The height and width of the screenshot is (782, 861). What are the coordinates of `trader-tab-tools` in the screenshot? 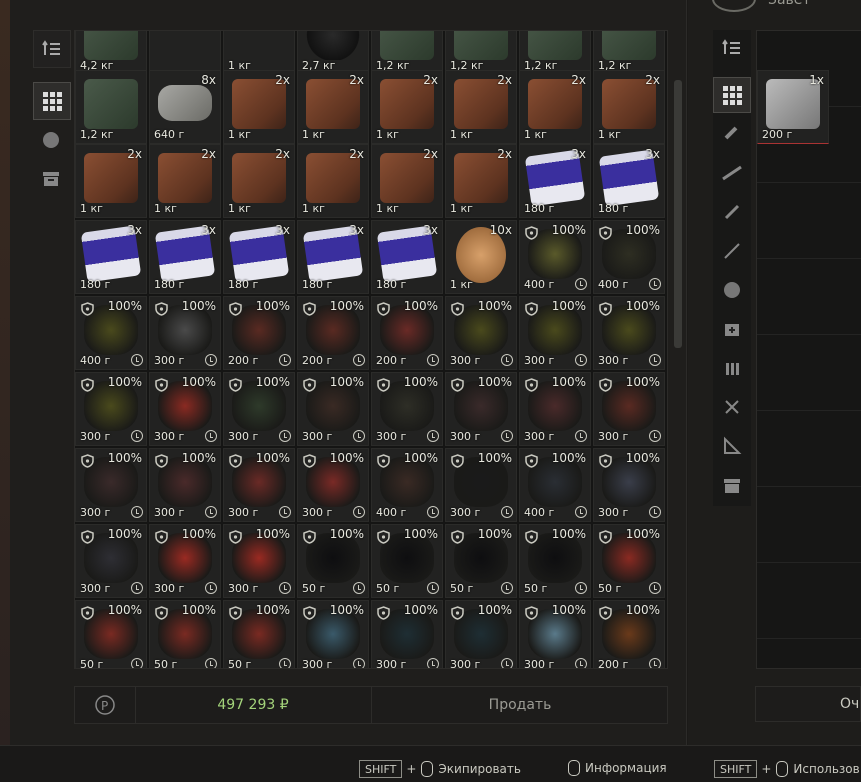 It's located at (732, 407).